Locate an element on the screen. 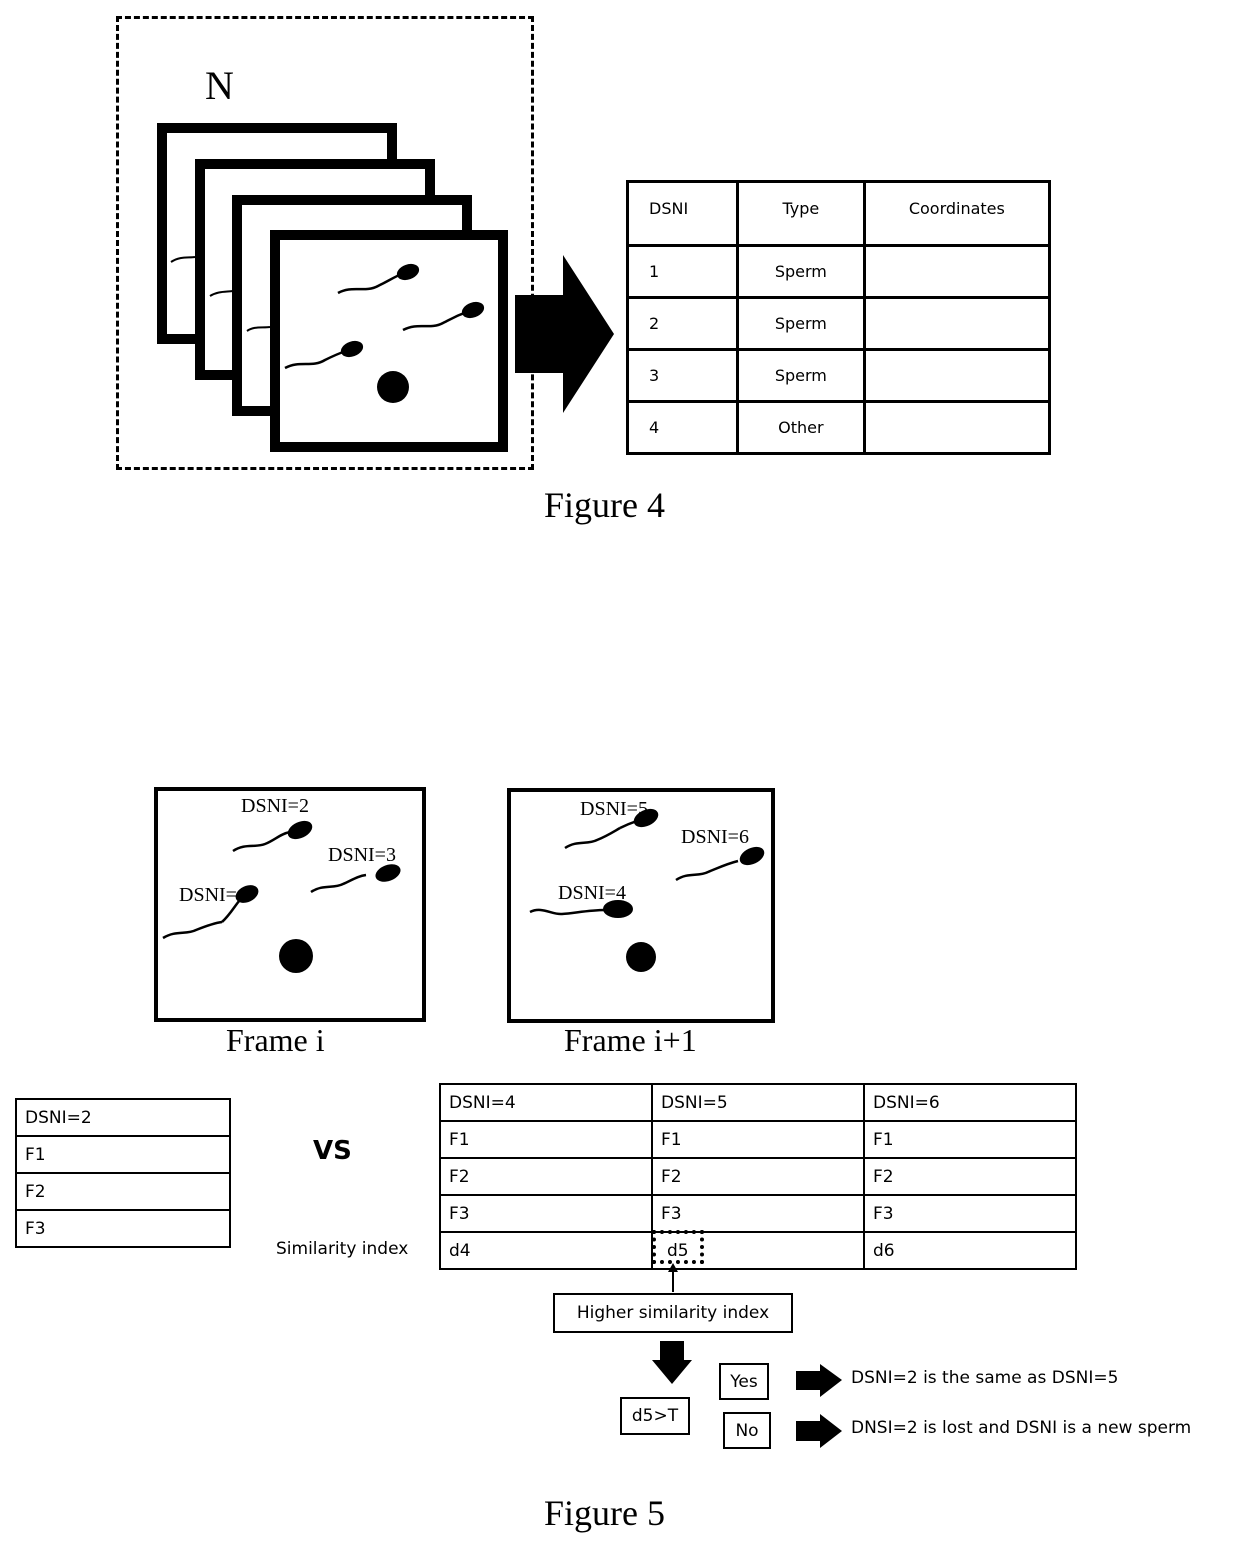  figure-5-caption: Figure 5 is located at coordinates (604, 1513).